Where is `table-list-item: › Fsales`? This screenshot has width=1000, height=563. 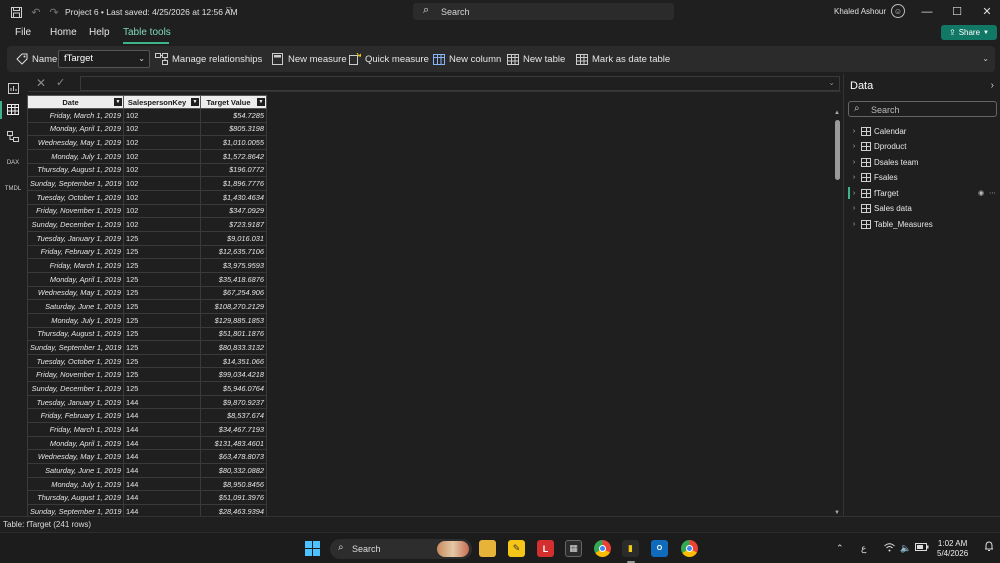 table-list-item: › Fsales is located at coordinates (922, 178).